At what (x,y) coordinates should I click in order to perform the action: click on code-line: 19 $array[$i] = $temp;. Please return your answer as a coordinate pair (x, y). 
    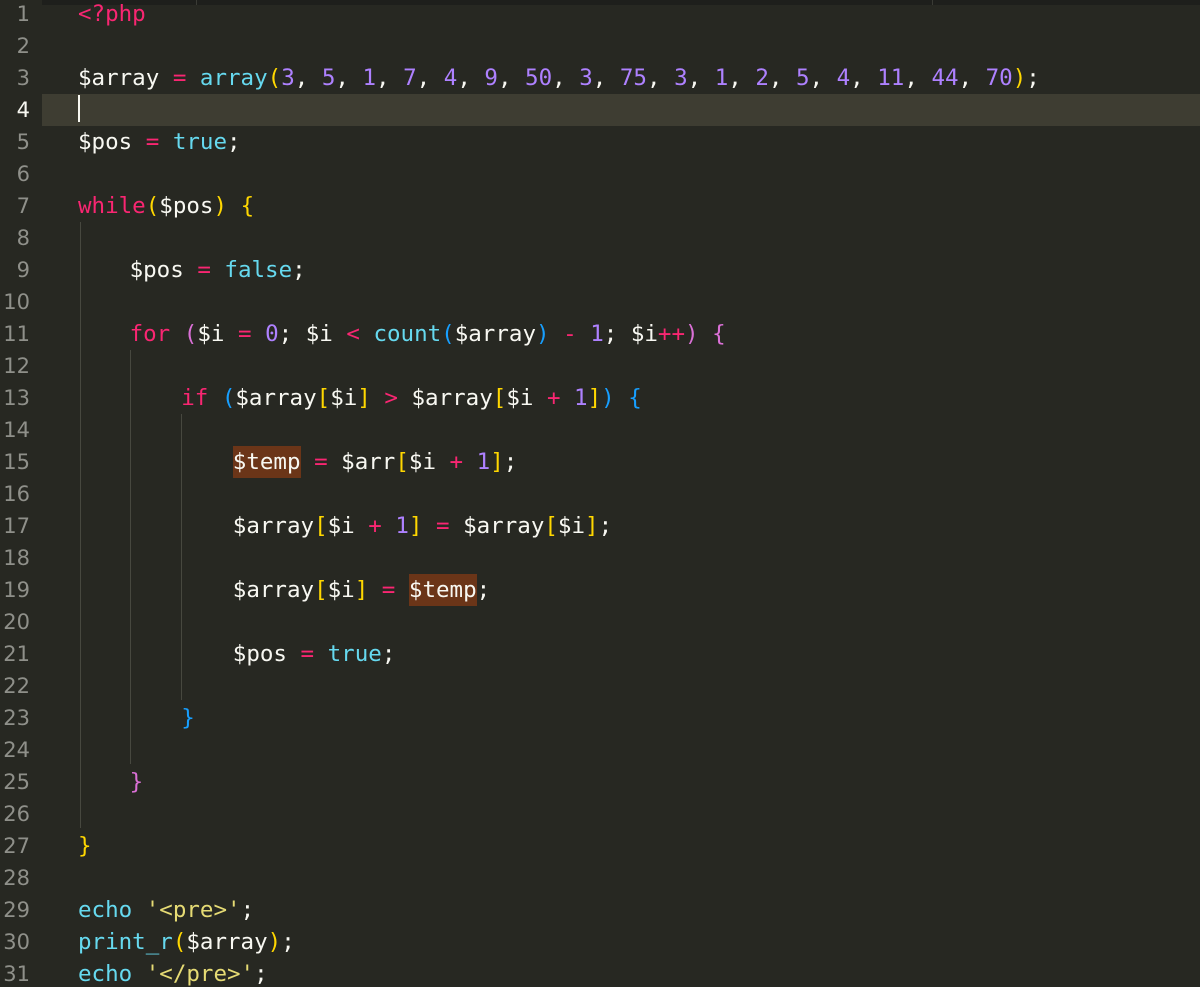
    Looking at the image, I should click on (600, 590).